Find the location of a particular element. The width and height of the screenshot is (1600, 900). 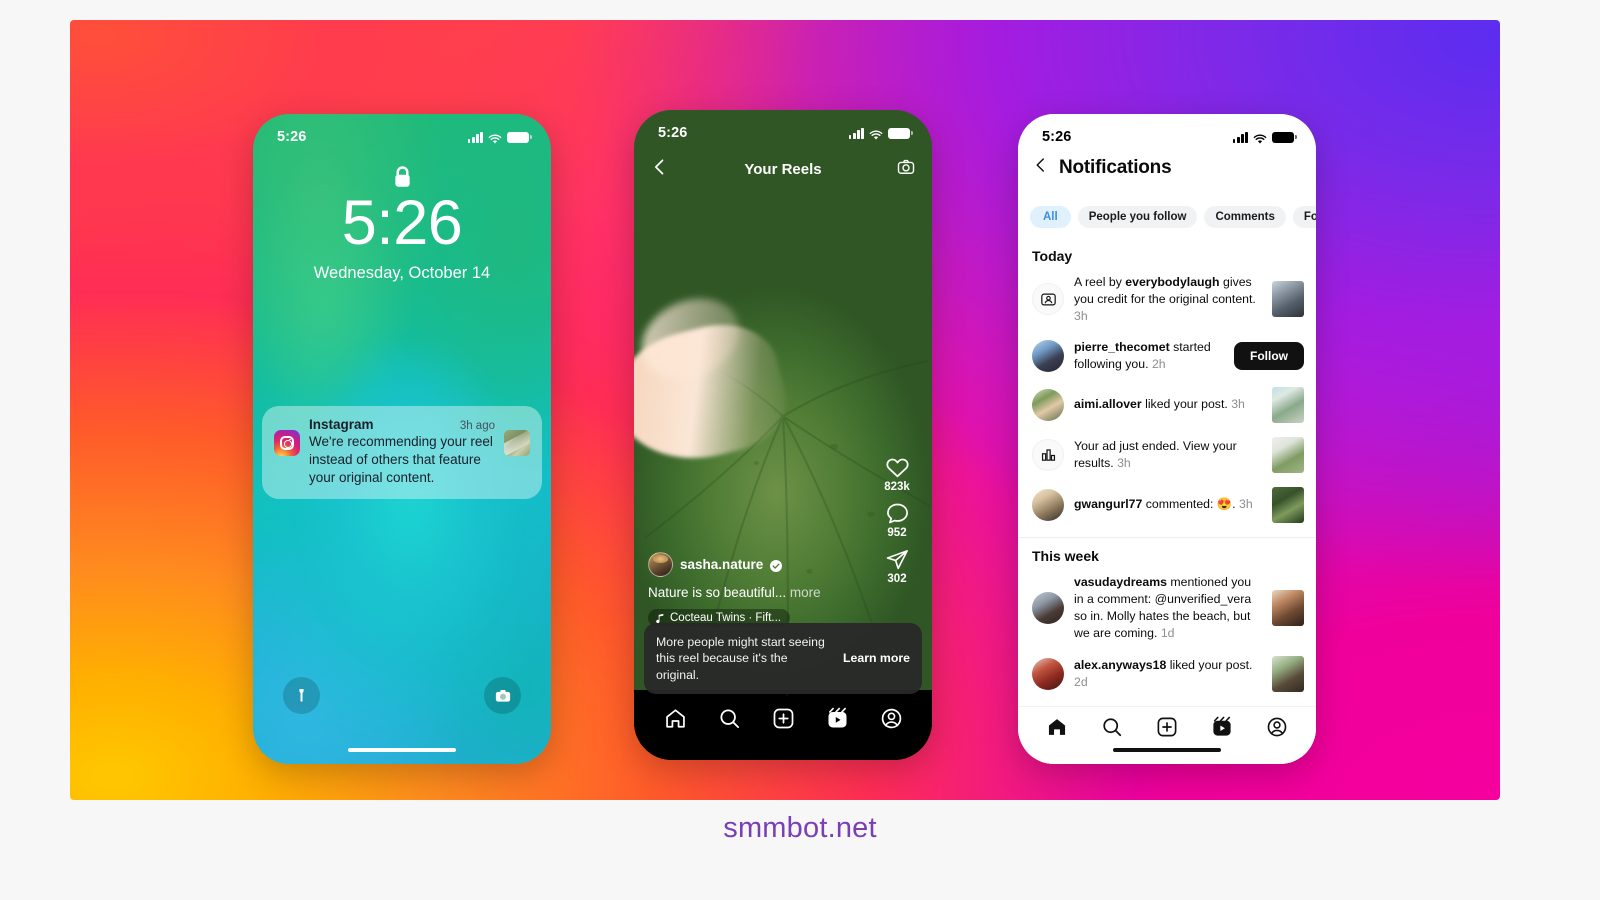

reel-username: sasha.nature is located at coordinates (722, 564).